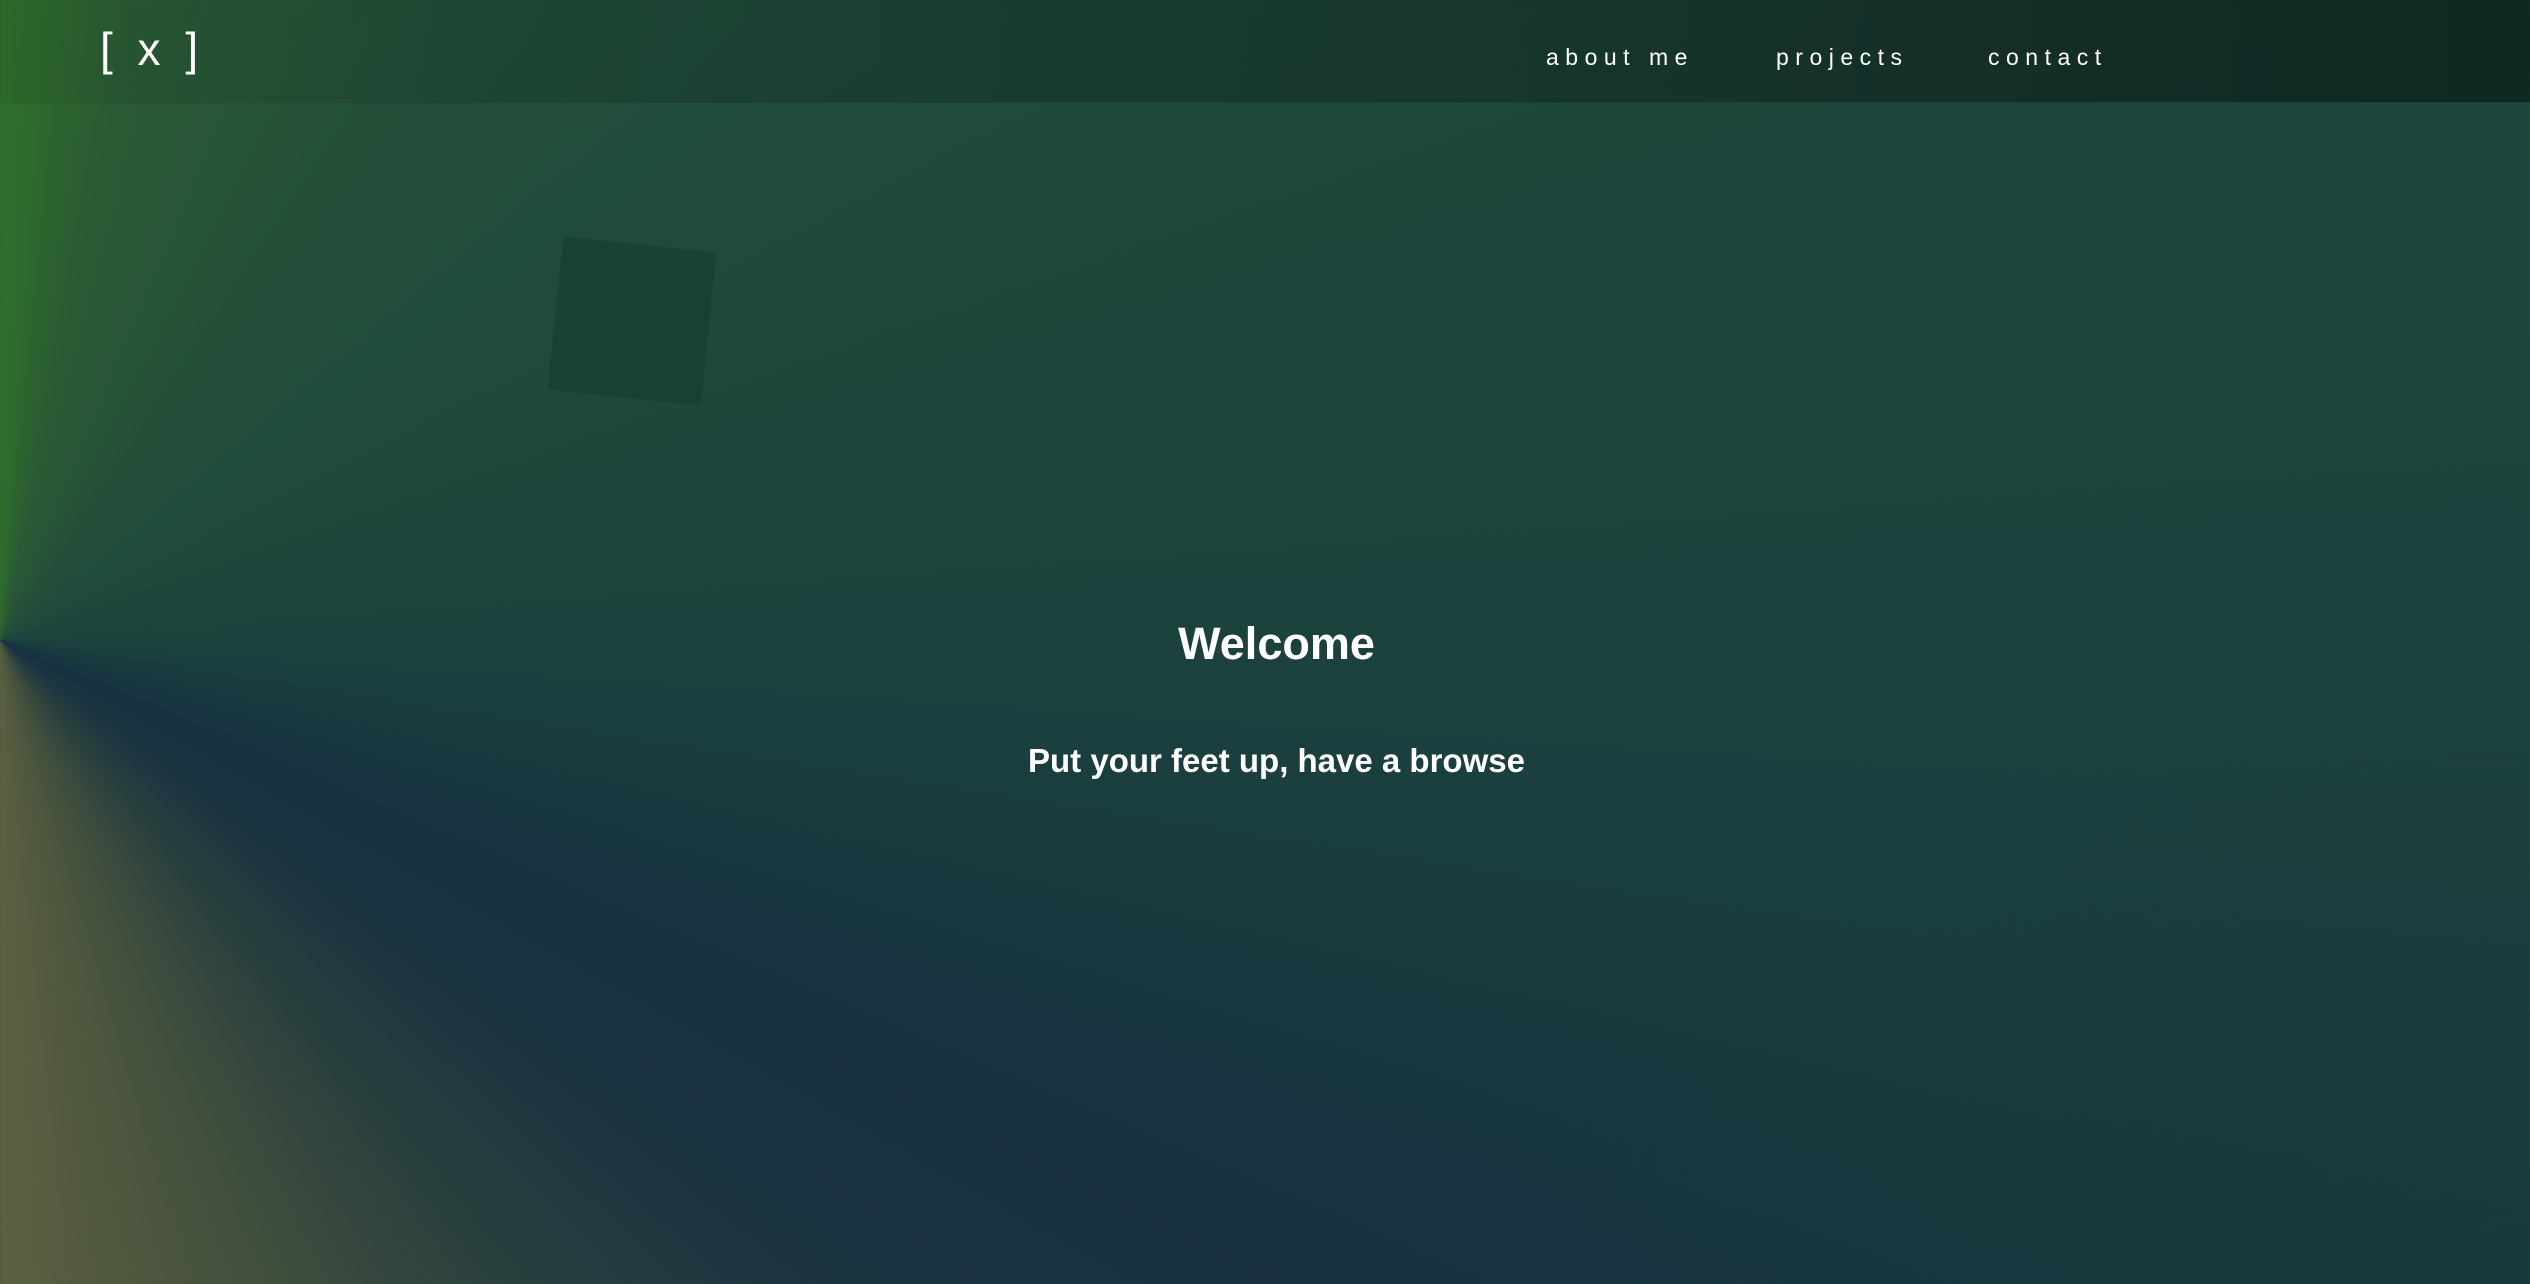 The image size is (2530, 1284). I want to click on hero-subtitle: Put your feet up, have a browse, so click(1276, 760).